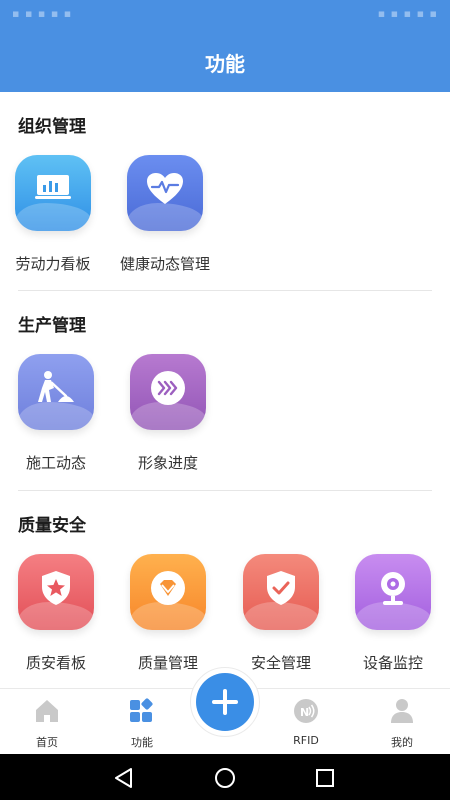 This screenshot has width=450, height=800. I want to click on nav-item-functions: 功能, so click(142, 722).